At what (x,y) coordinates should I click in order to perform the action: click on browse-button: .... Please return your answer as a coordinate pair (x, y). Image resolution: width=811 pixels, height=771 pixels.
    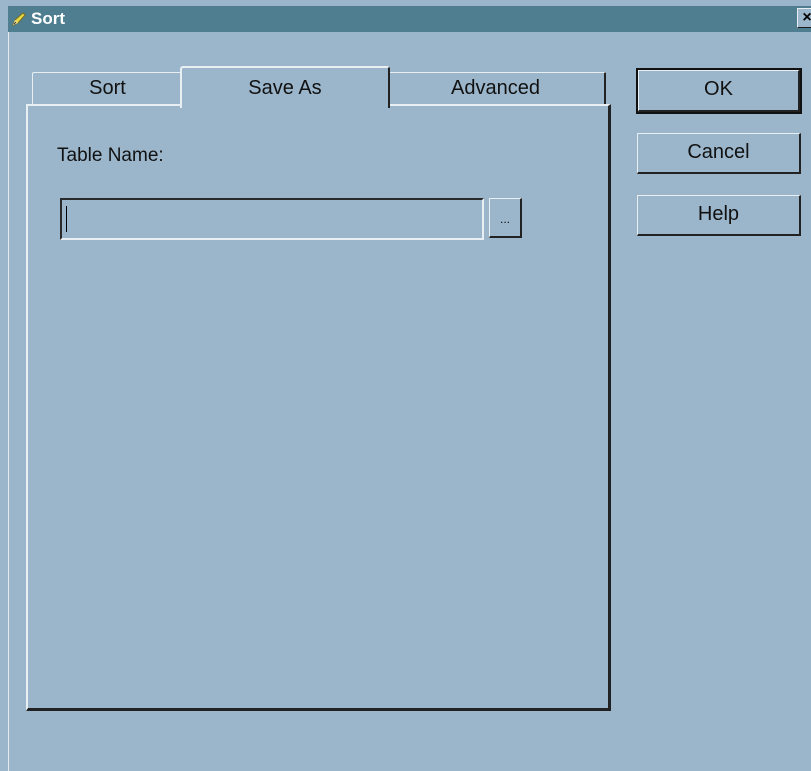
    Looking at the image, I should click on (505, 218).